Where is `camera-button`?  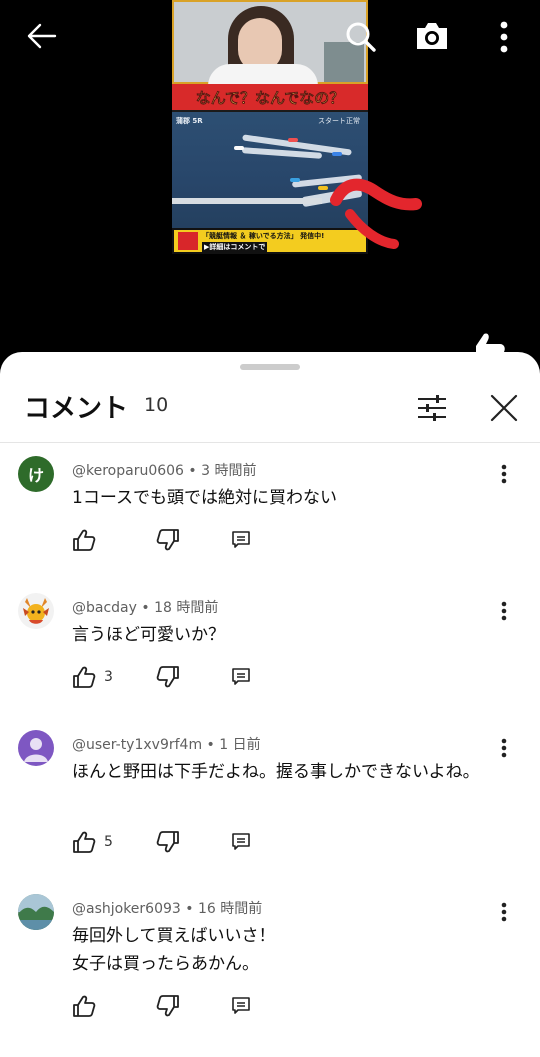 camera-button is located at coordinates (432, 36).